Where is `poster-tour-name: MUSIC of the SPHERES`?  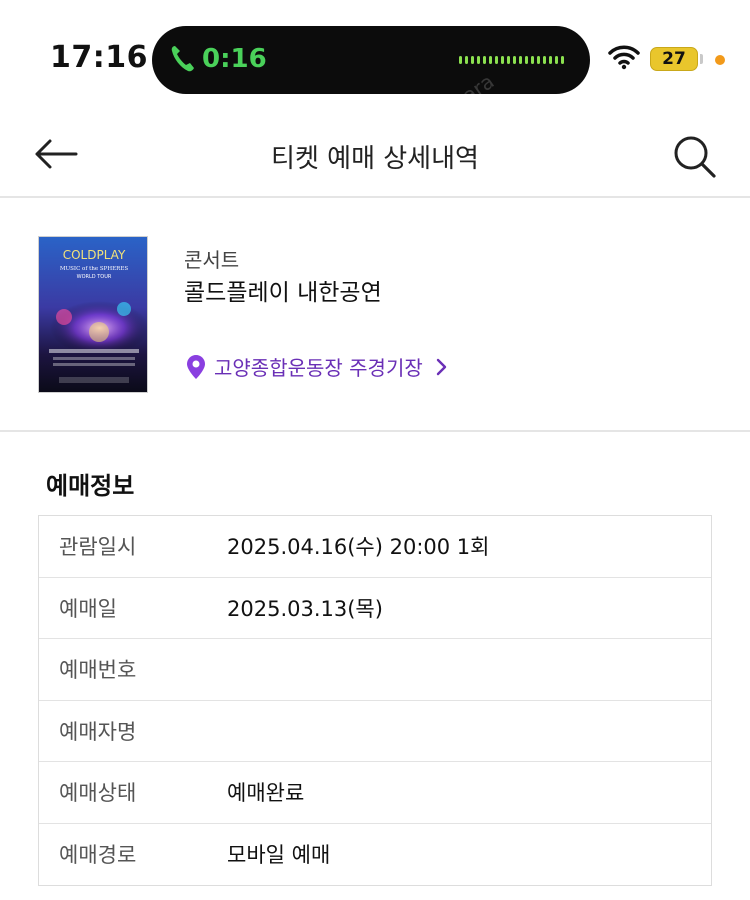
poster-tour-name: MUSIC of the SPHERES is located at coordinates (94, 269).